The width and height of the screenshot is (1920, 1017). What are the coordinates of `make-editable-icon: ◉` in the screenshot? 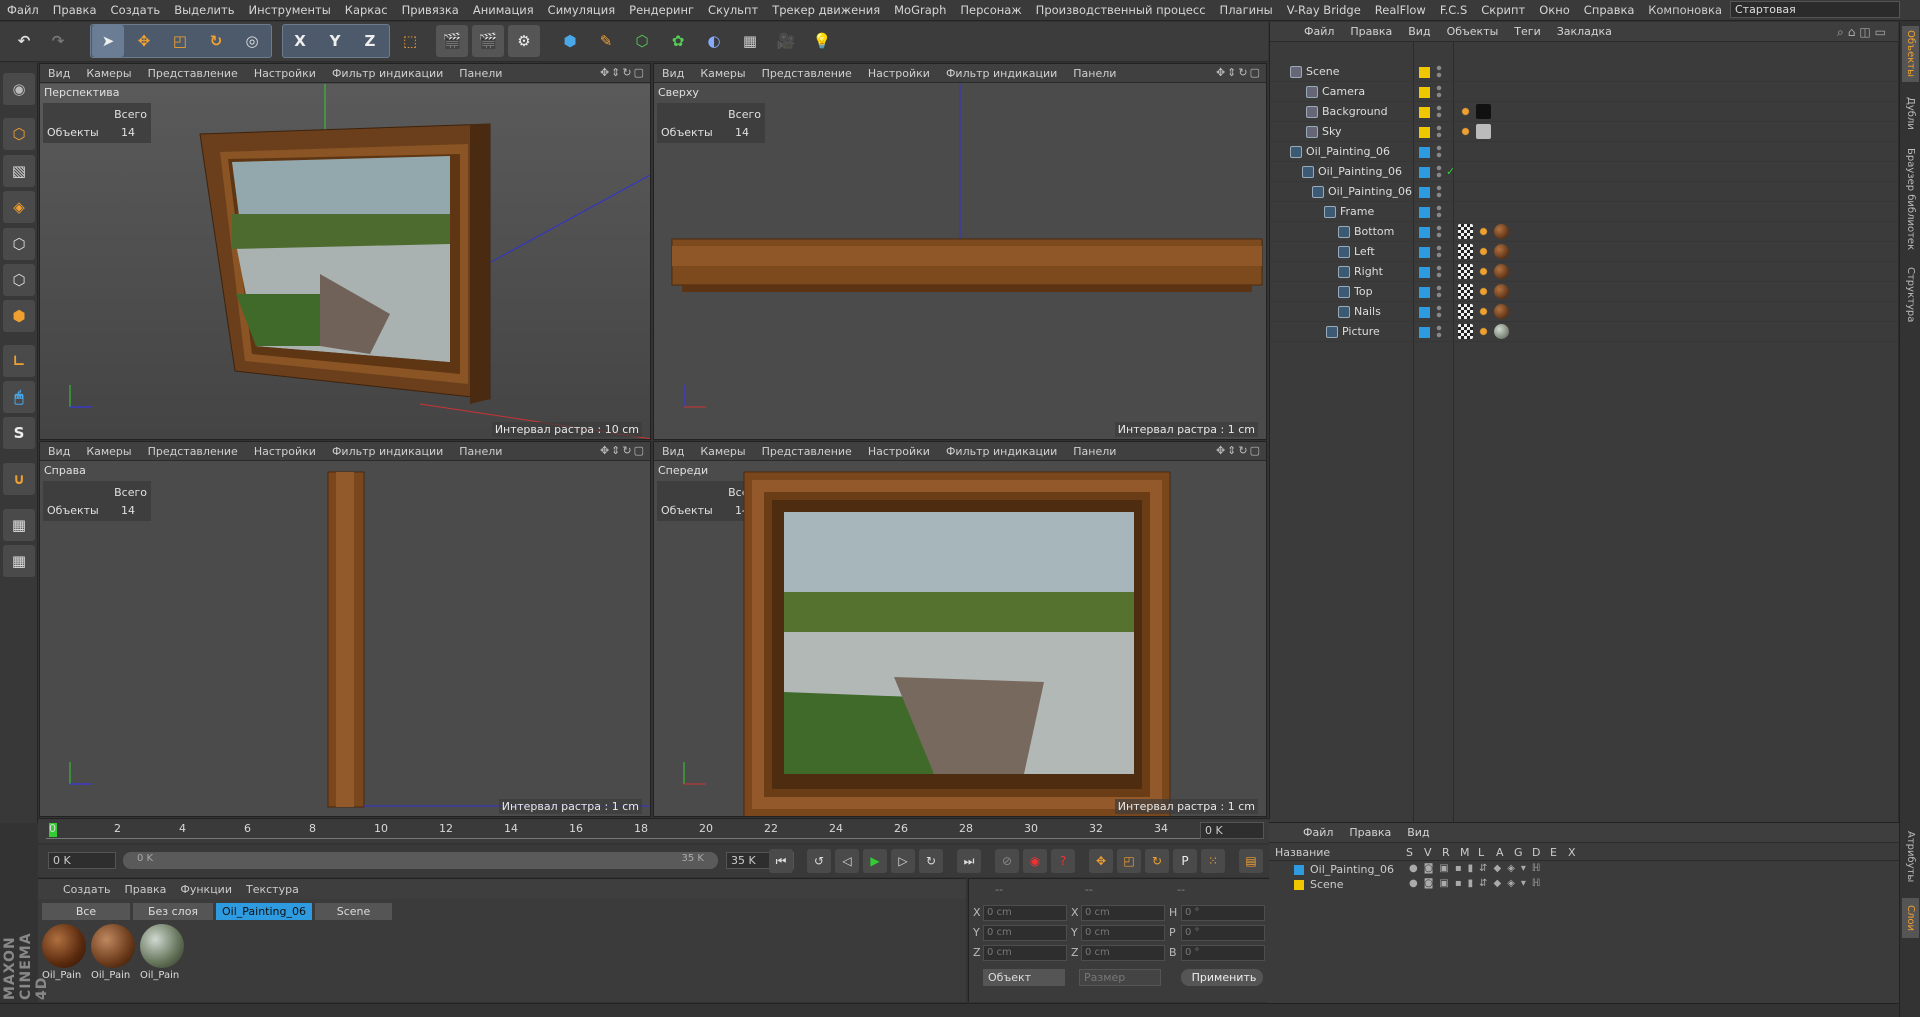 It's located at (19, 89).